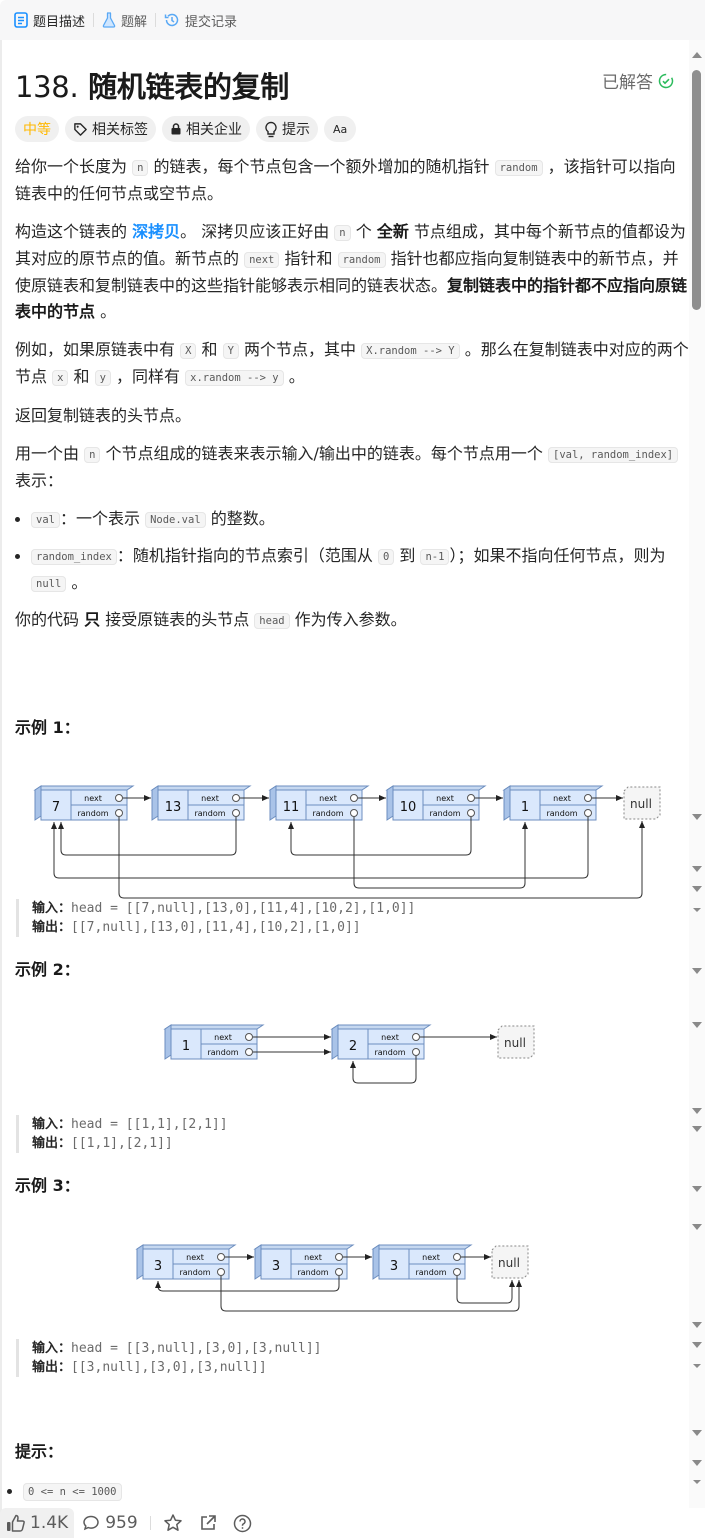 This screenshot has height=1538, width=705. What do you see at coordinates (340, 129) in the screenshot?
I see `translate-button: Aa` at bounding box center [340, 129].